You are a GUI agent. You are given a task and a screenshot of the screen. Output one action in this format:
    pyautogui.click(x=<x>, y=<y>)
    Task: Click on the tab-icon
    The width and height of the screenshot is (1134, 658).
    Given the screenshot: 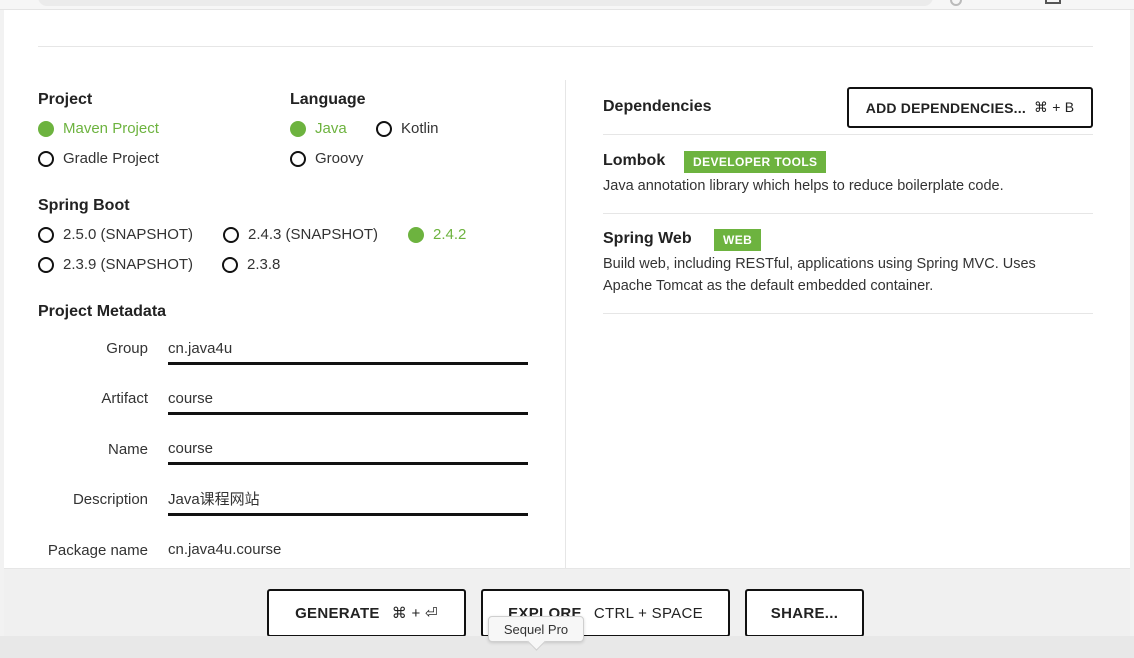 What is the action you would take?
    pyautogui.click(x=1053, y=2)
    